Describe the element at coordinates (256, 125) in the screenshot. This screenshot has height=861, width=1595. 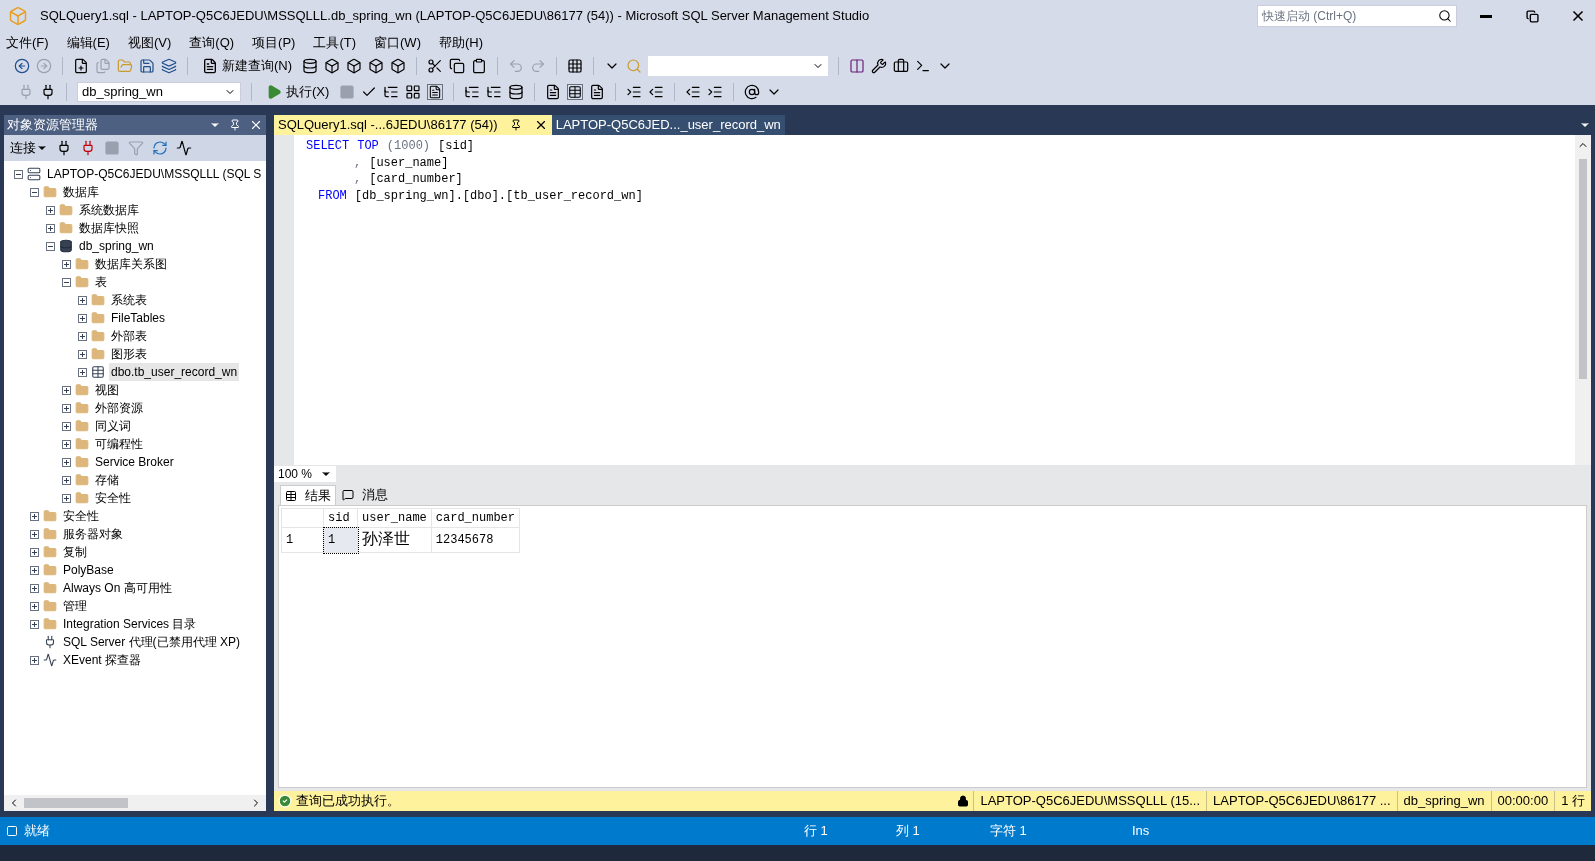
I see `close-icon` at that location.